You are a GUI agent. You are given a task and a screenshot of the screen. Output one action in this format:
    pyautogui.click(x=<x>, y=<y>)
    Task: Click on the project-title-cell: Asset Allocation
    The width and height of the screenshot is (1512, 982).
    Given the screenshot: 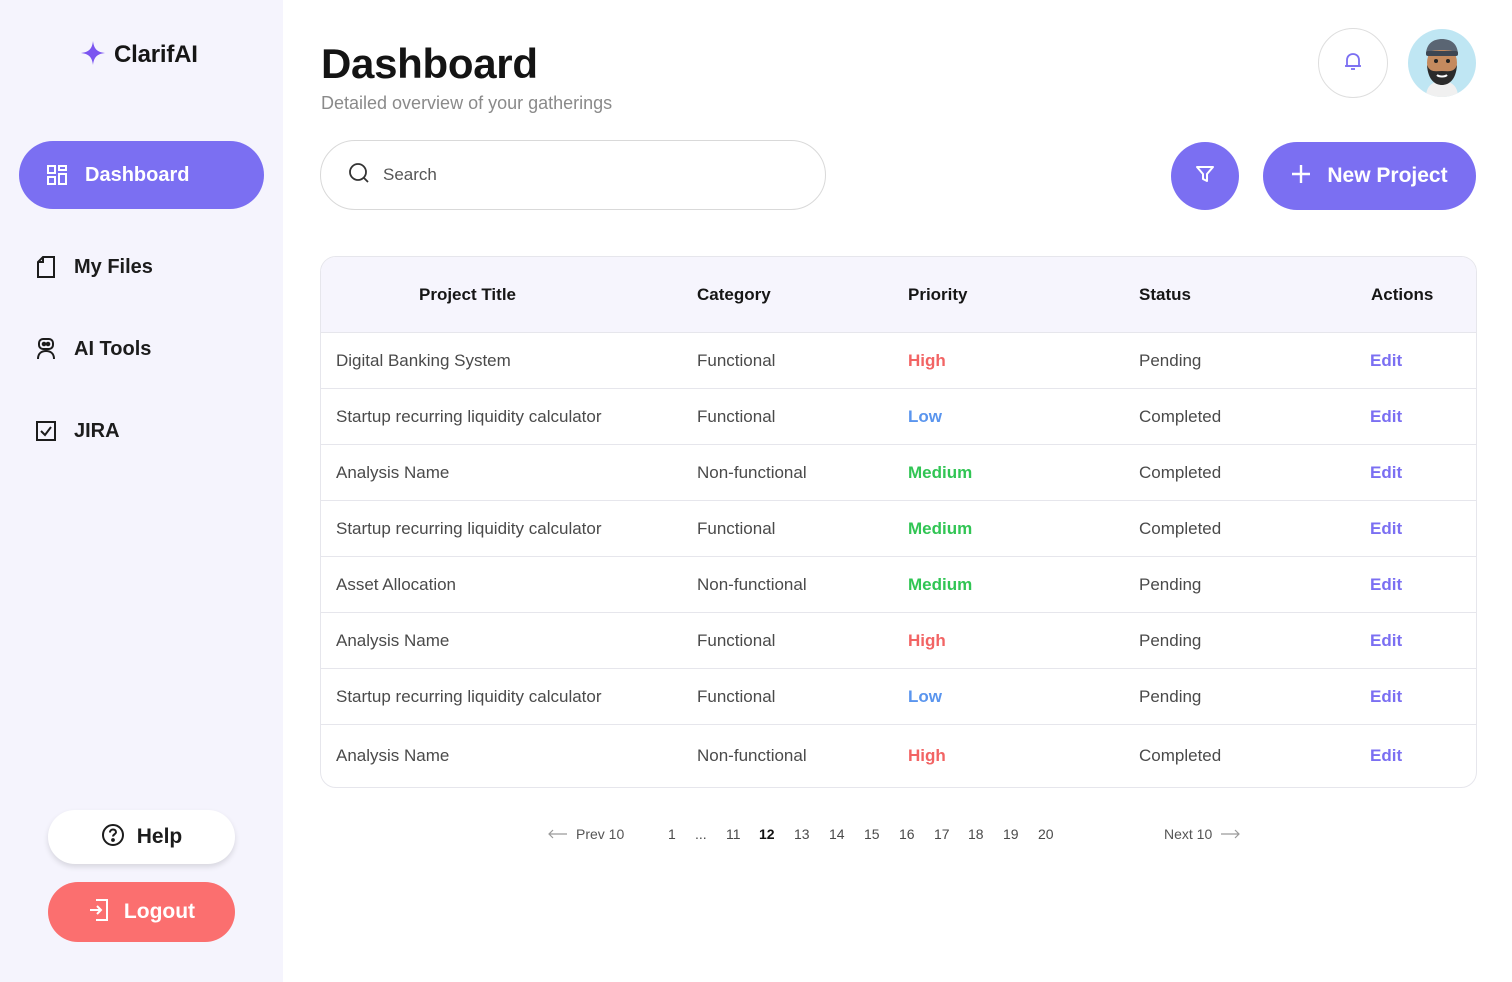 What is the action you would take?
    pyautogui.click(x=396, y=584)
    